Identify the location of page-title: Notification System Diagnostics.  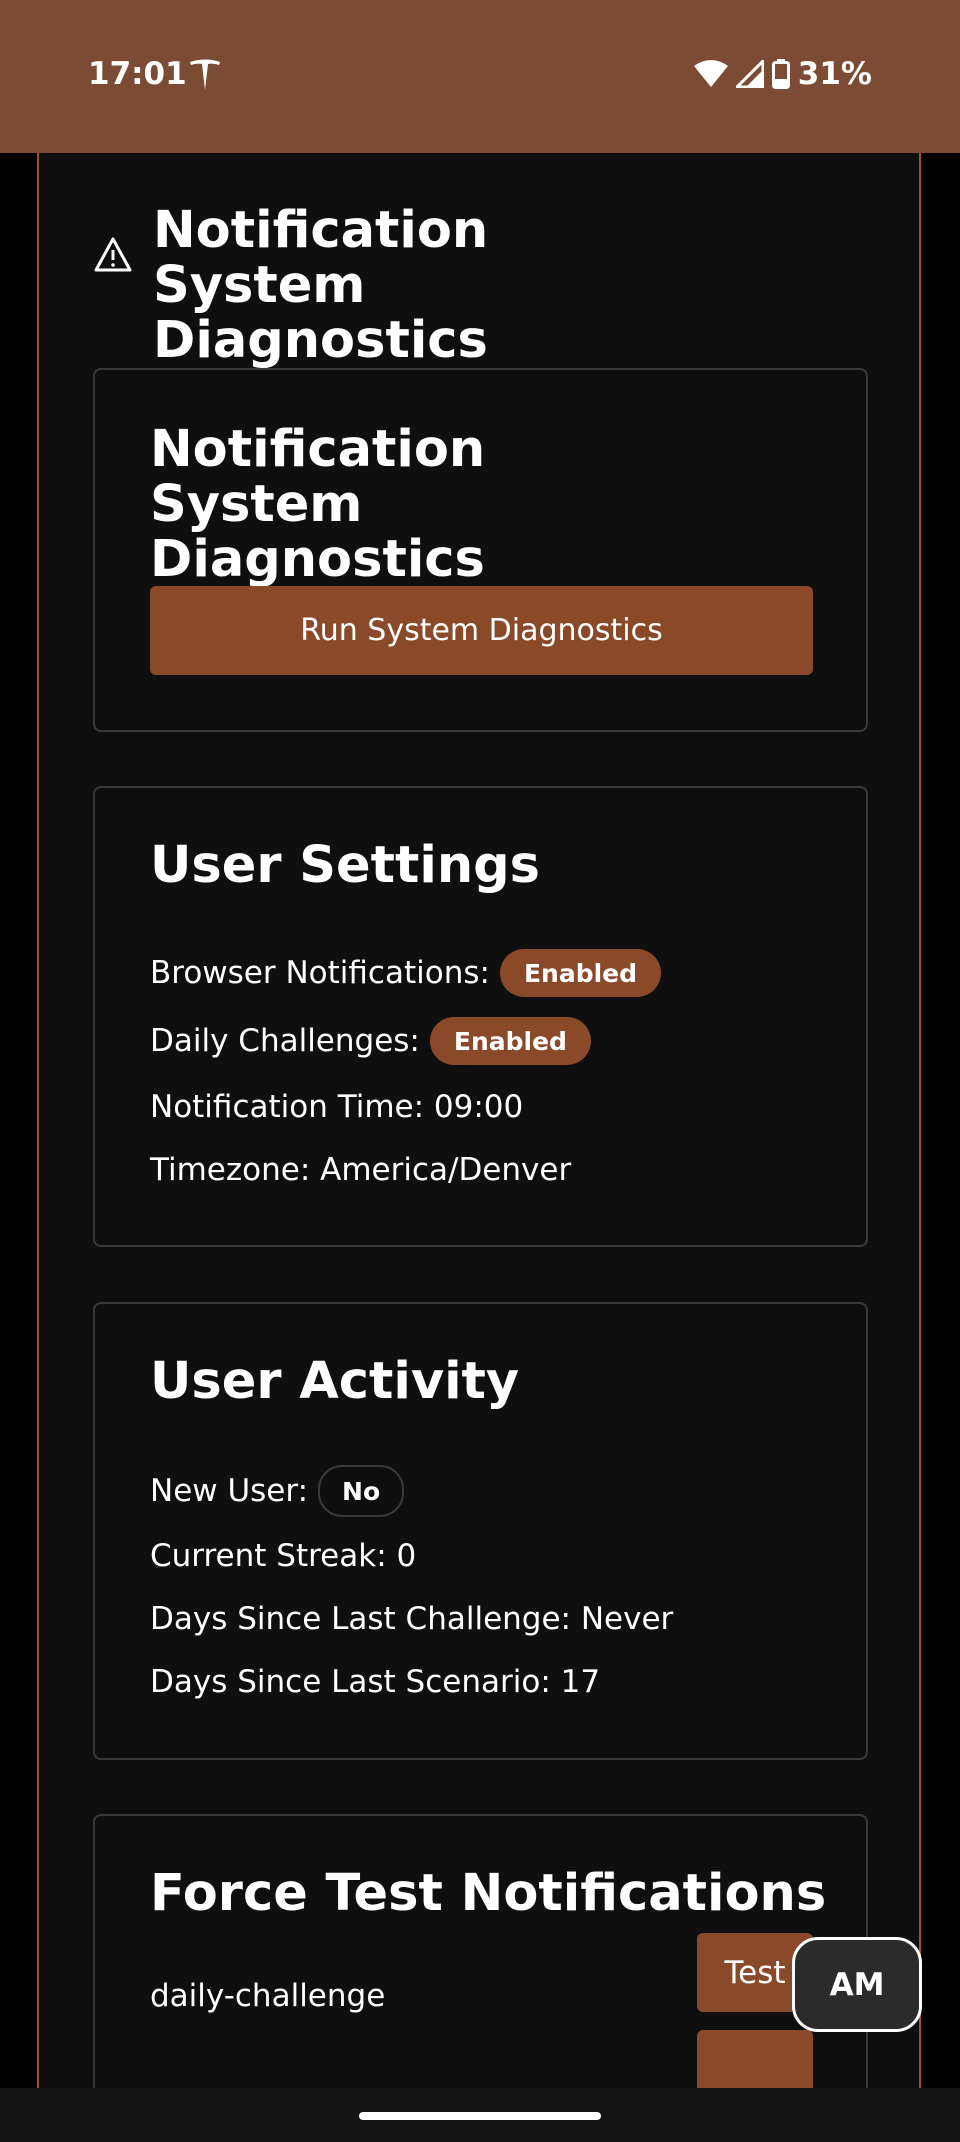
(321, 285).